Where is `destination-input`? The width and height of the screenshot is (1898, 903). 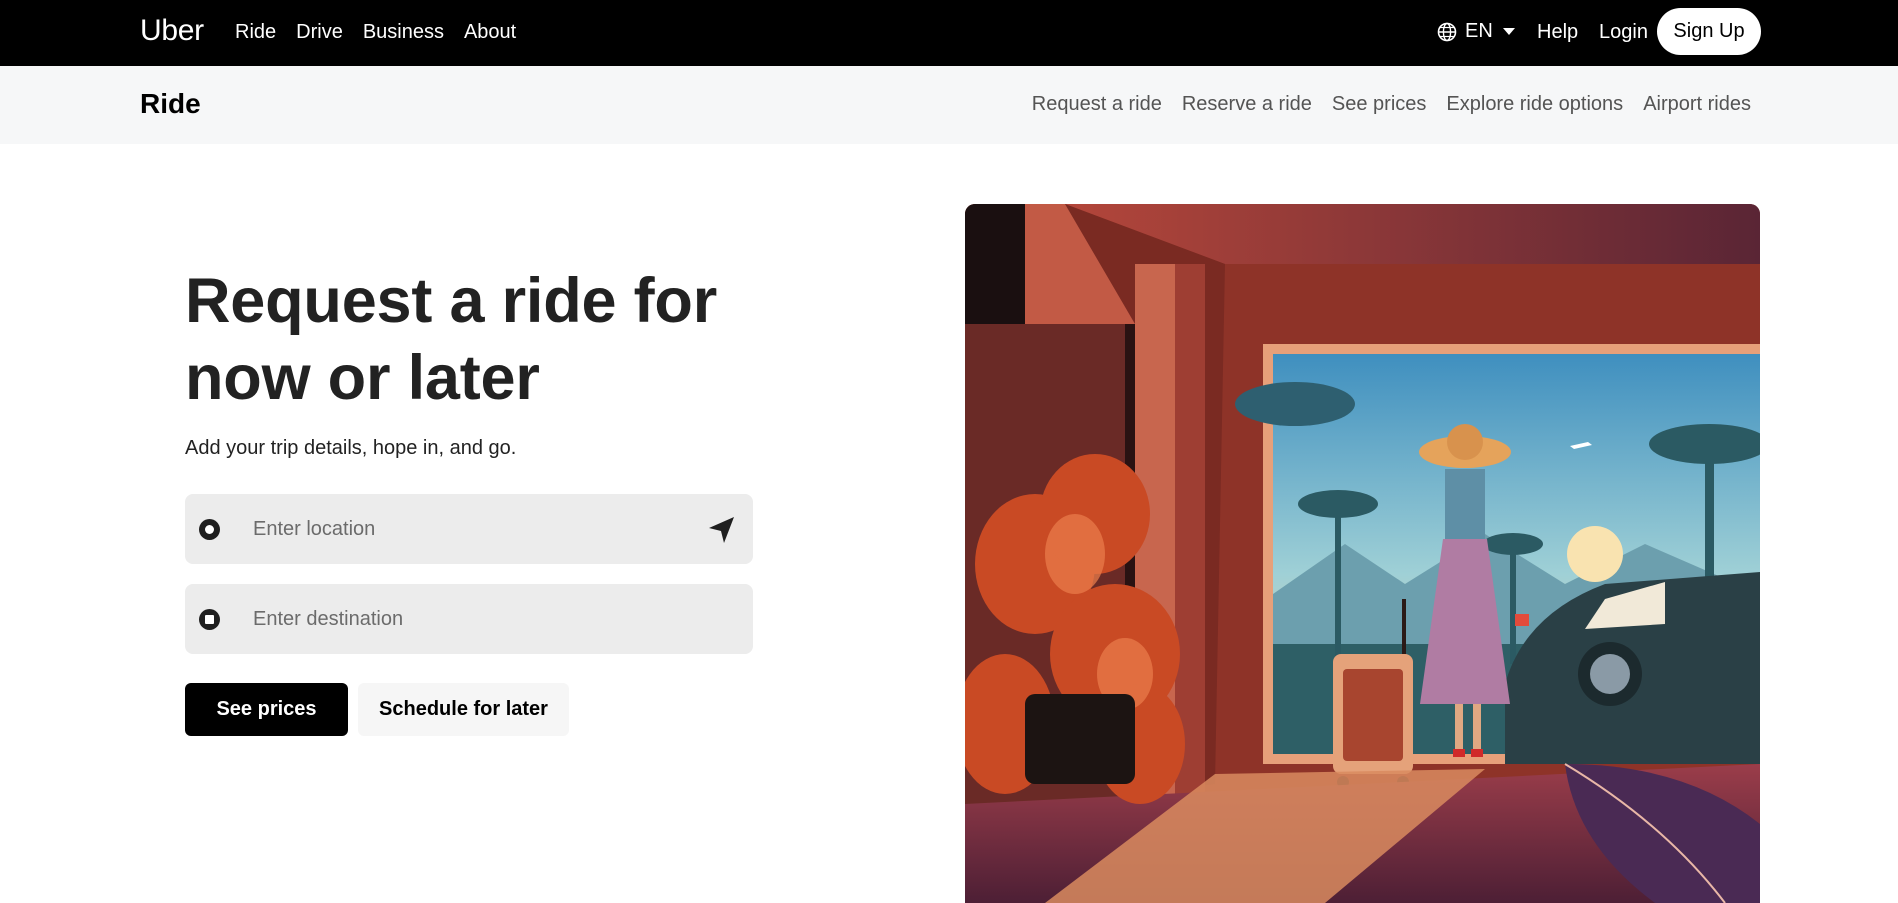
destination-input is located at coordinates (473, 619).